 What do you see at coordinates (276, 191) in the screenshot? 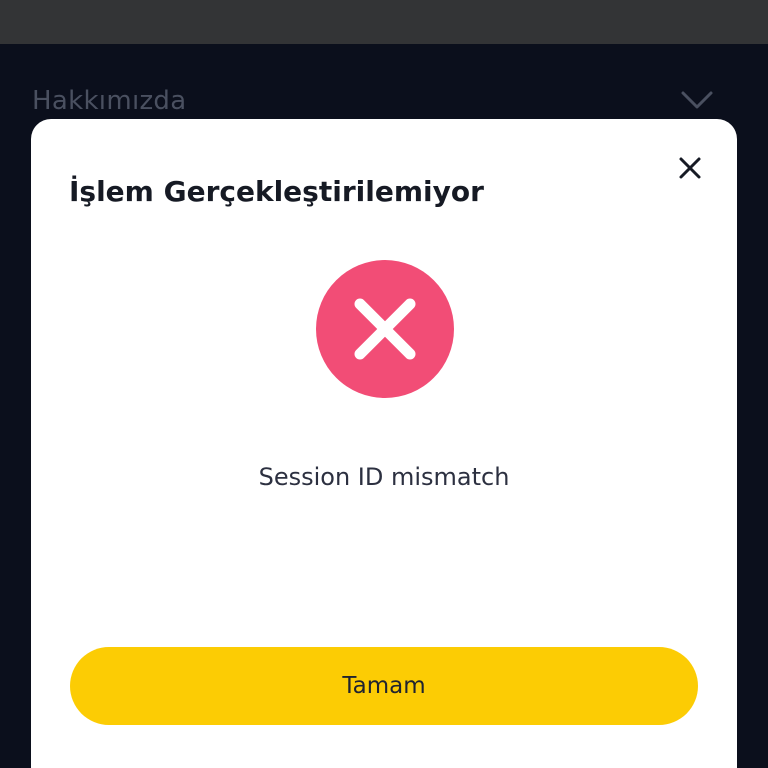
I see `dialog-title: İşlem Gerçekleştirilemiyor` at bounding box center [276, 191].